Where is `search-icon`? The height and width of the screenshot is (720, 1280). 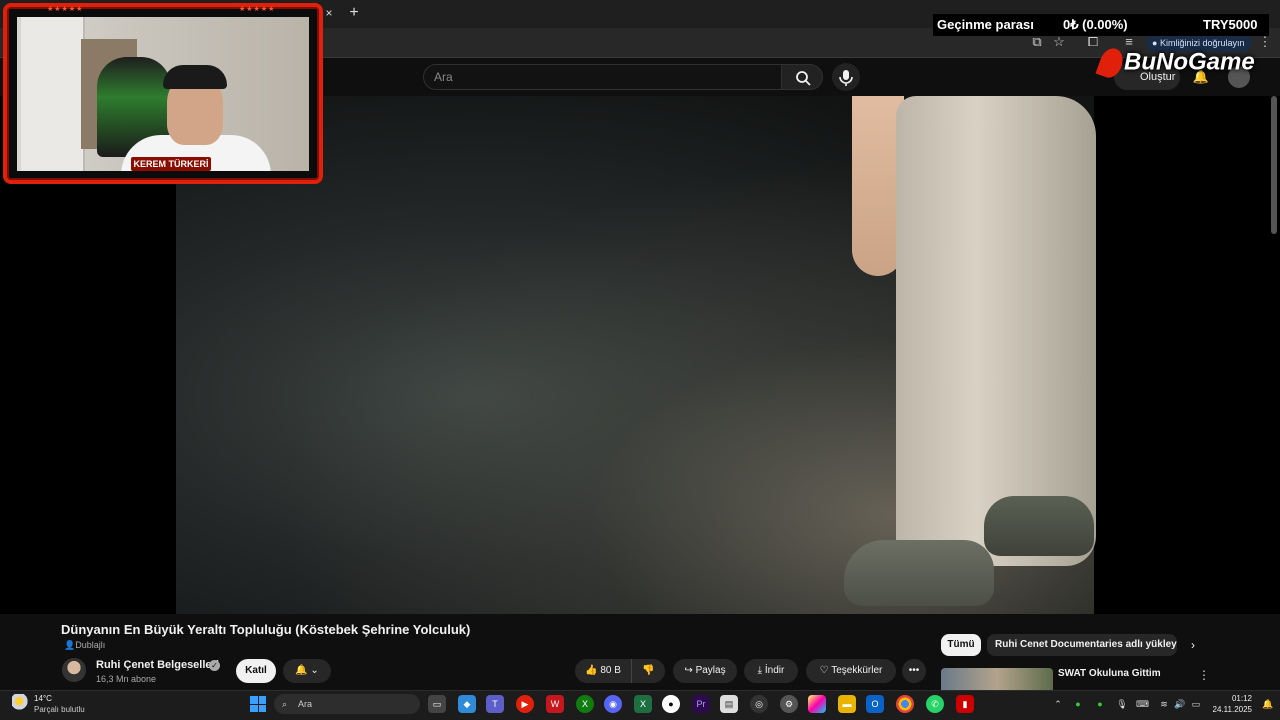
search-icon is located at coordinates (803, 78).